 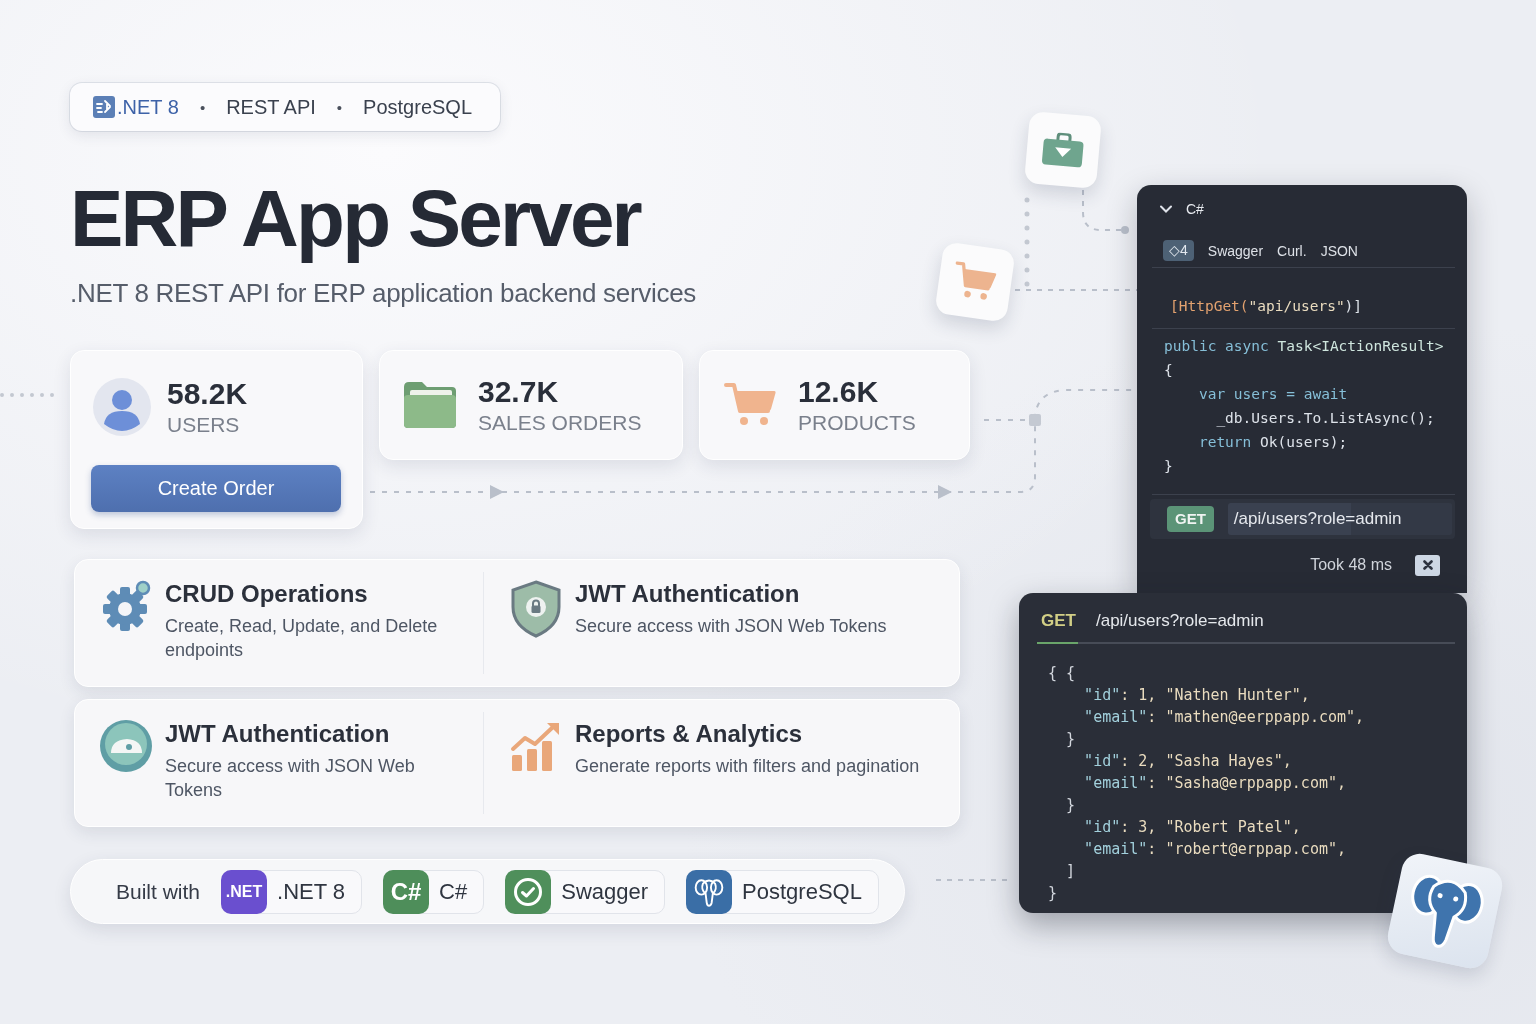 What do you see at coordinates (418, 107) in the screenshot?
I see `tag-label: PostgreSQL` at bounding box center [418, 107].